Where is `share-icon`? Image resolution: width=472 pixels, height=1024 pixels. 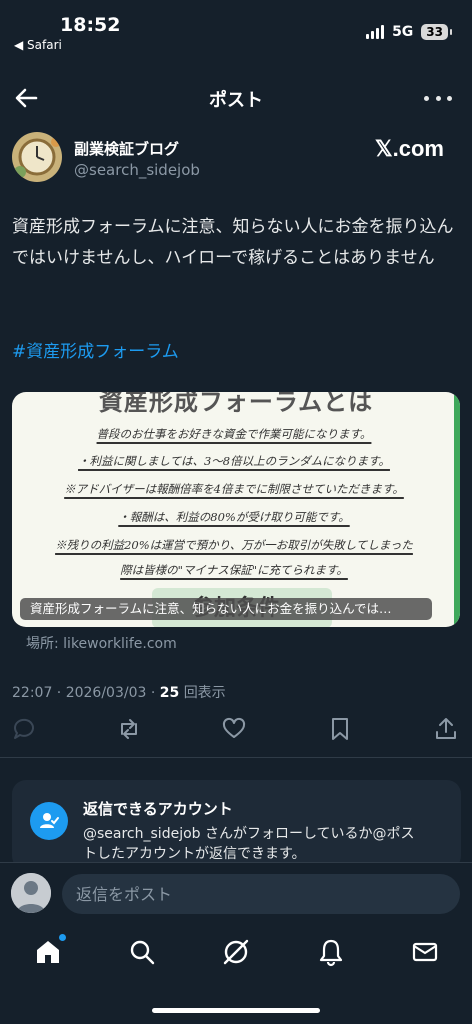 share-icon is located at coordinates (446, 729).